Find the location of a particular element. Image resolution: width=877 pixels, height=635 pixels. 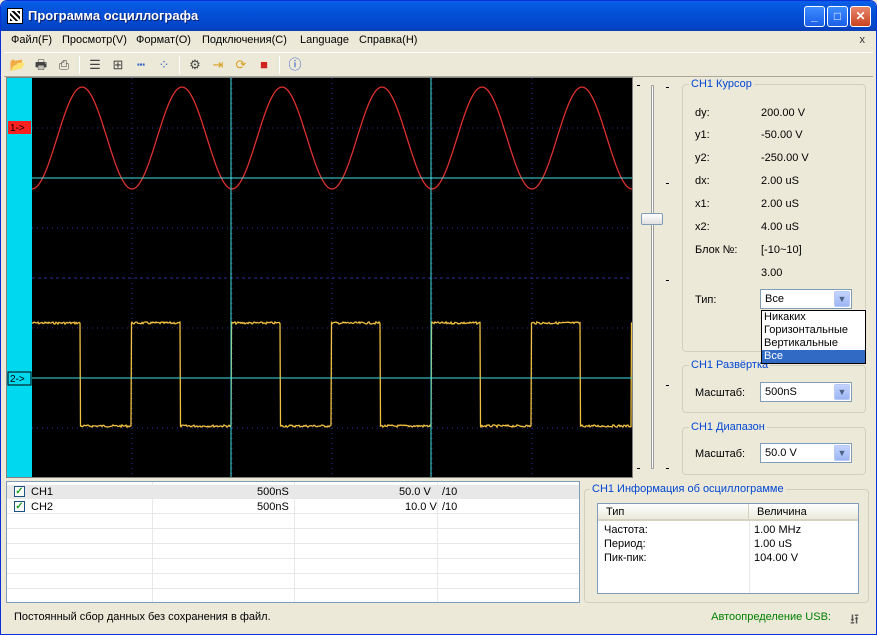

menu-view: Просмотр(V) is located at coordinates (94, 40).